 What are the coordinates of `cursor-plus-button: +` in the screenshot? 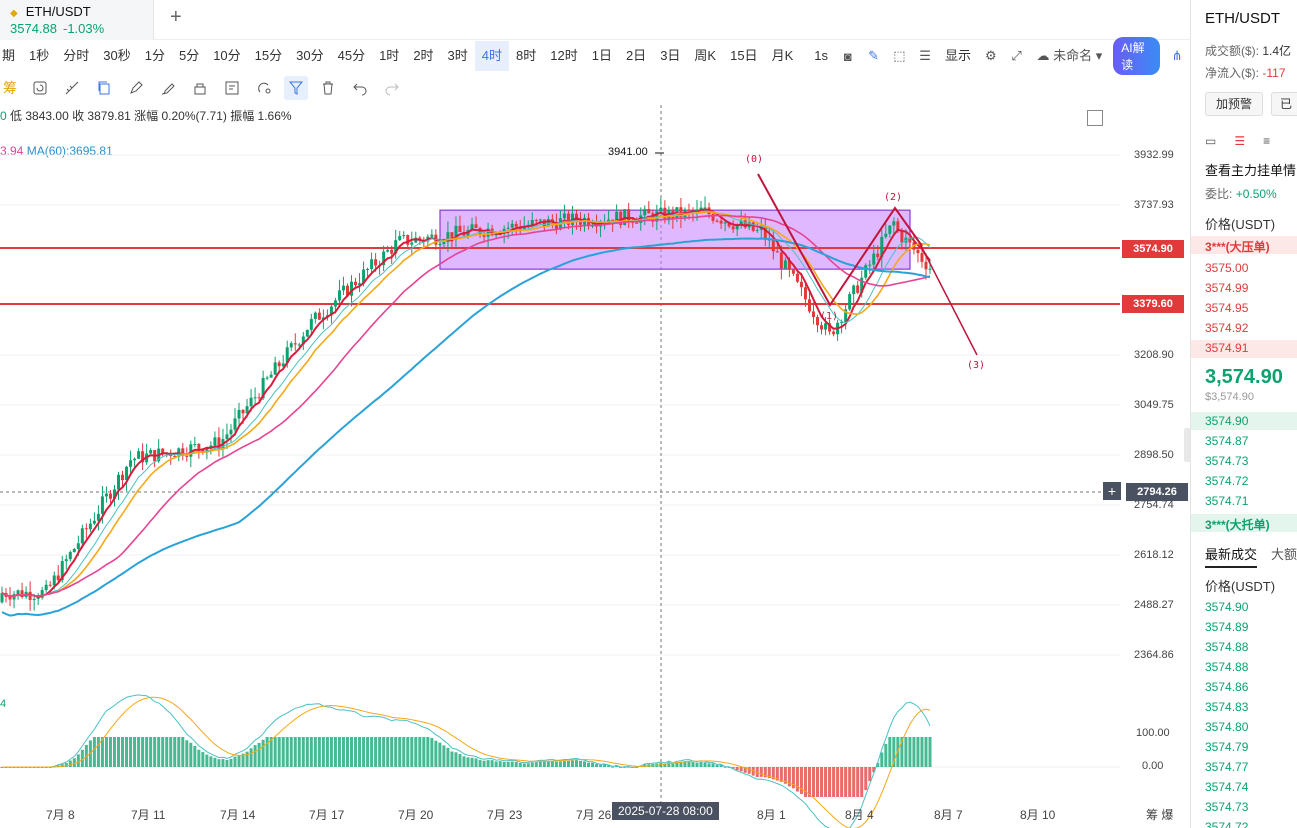 It's located at (1112, 491).